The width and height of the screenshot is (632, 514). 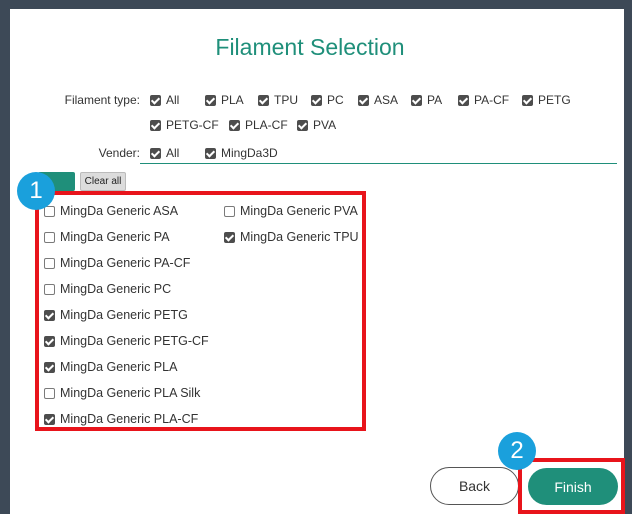 I want to click on vender-mingda3d-checkbox: MingDa3D, so click(x=241, y=153).